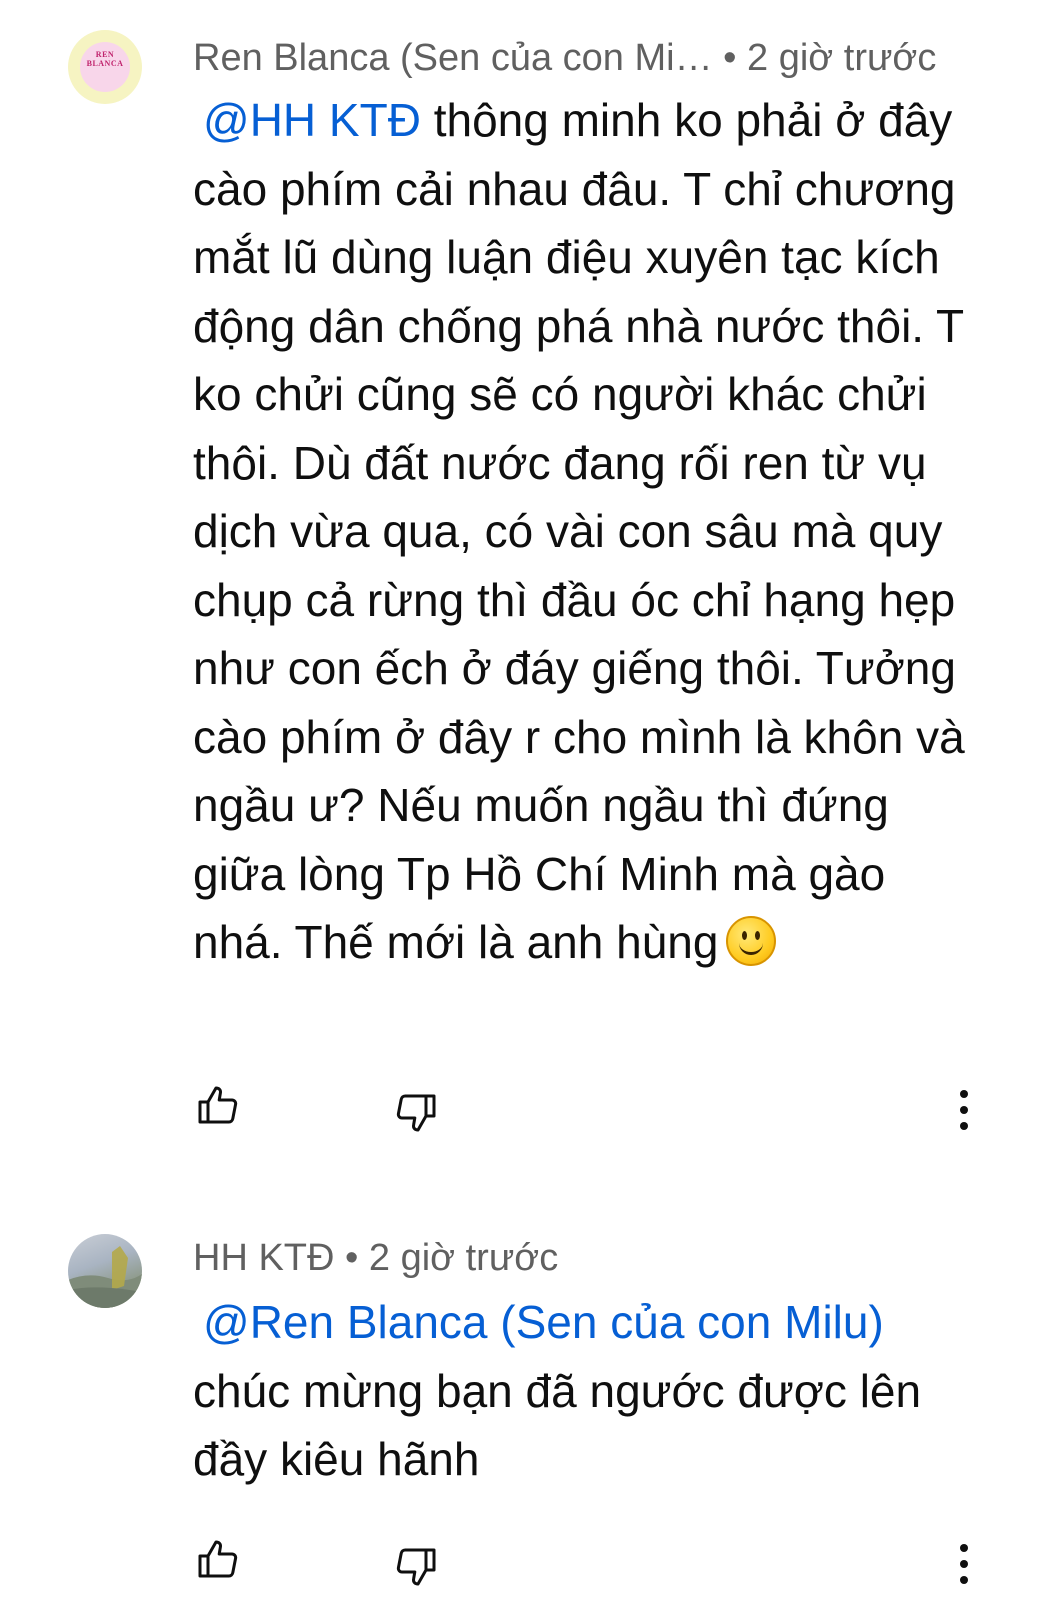  I want to click on avatar-logo-line2: BLANCA, so click(105, 63).